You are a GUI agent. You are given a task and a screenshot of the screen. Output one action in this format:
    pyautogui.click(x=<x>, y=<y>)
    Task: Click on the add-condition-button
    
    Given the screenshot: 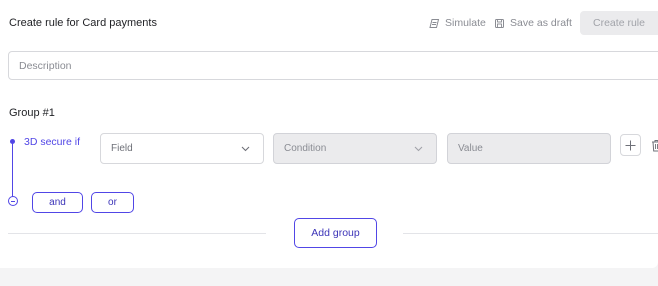 What is the action you would take?
    pyautogui.click(x=630, y=145)
    